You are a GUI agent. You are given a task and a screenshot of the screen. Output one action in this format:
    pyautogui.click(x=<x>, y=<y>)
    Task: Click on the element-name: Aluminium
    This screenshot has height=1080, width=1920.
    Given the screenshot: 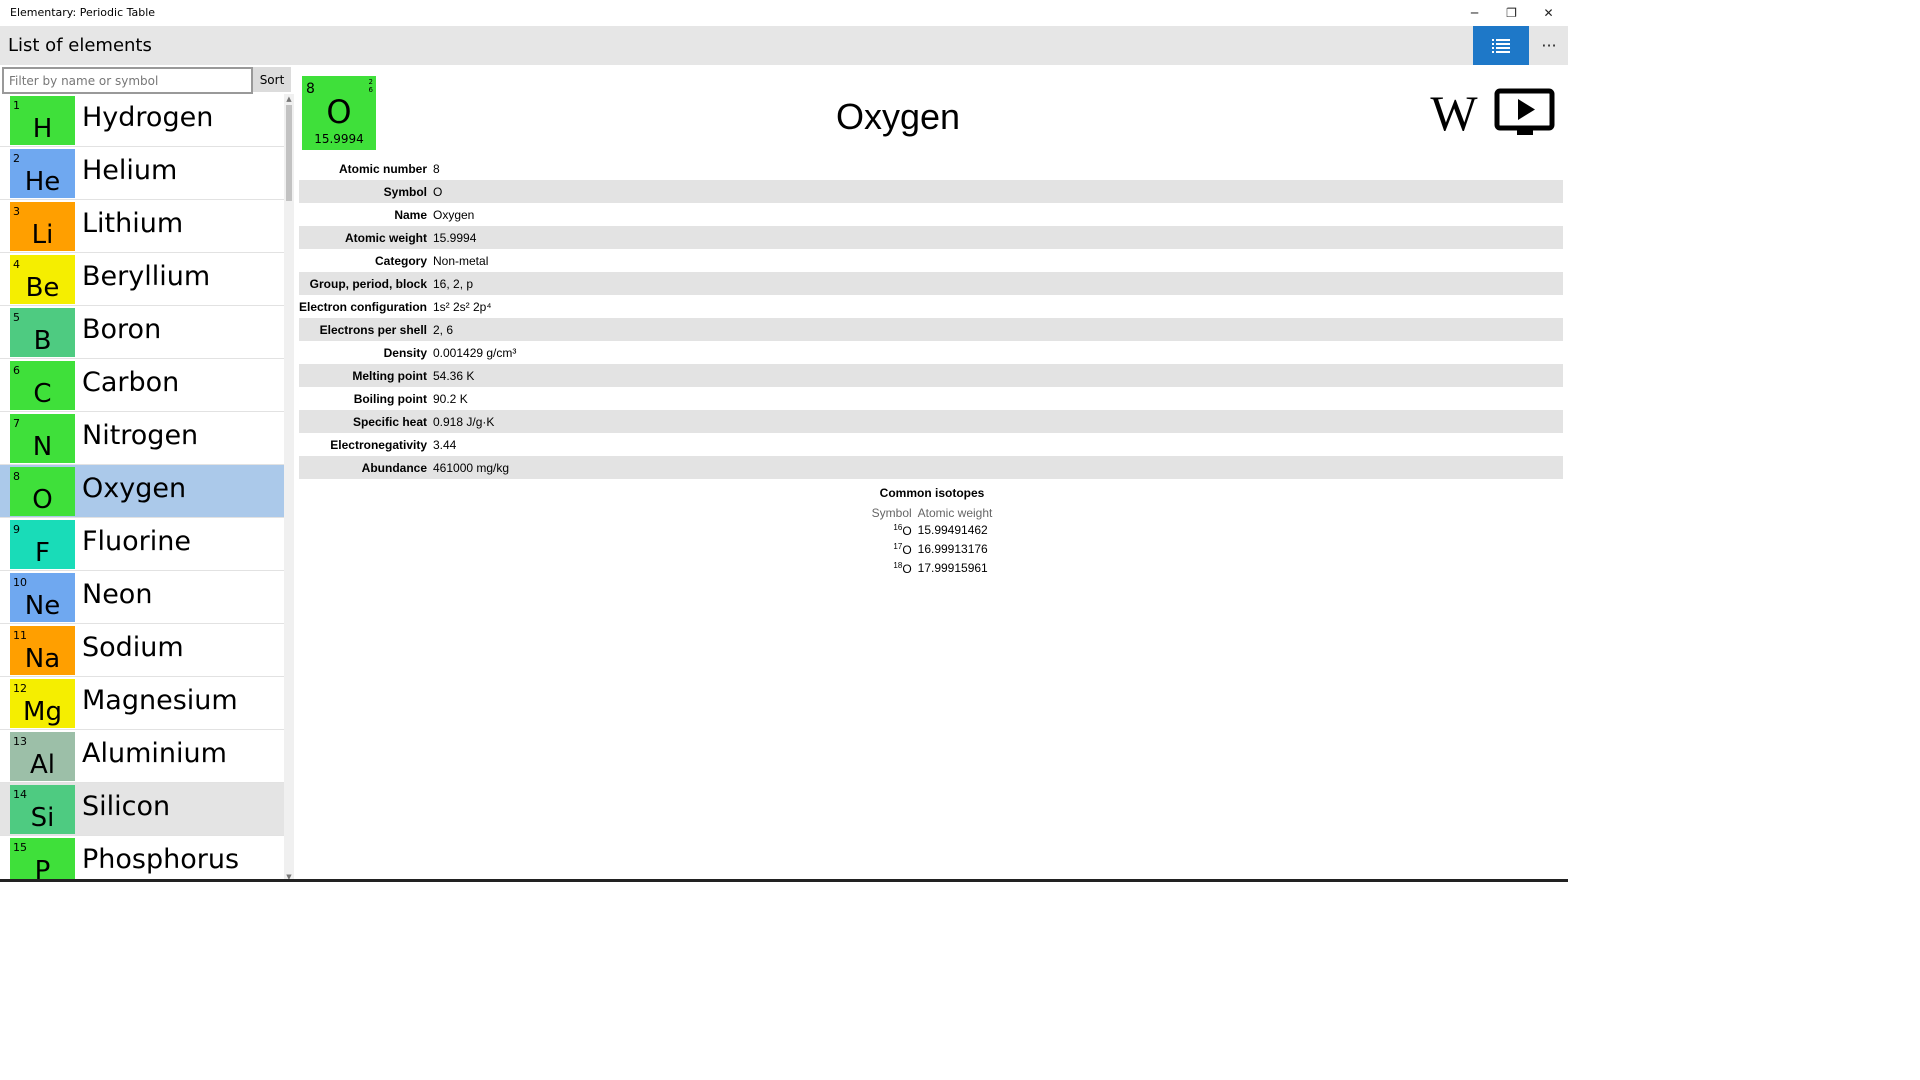 What is the action you would take?
    pyautogui.click(x=154, y=753)
    